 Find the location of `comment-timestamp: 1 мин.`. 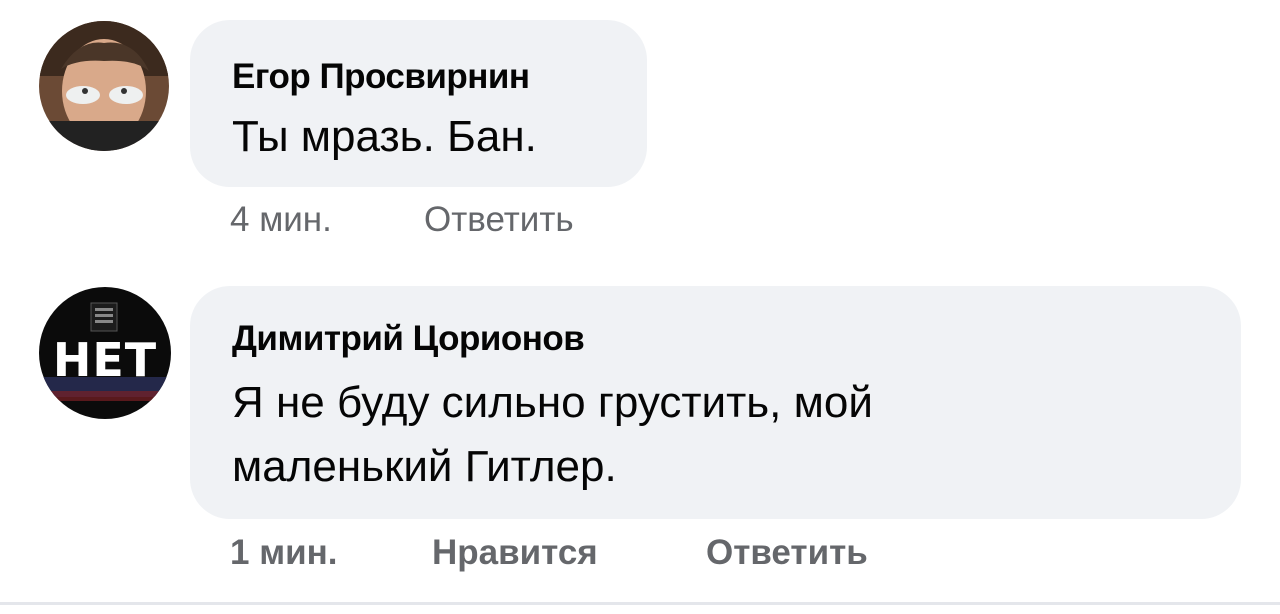

comment-timestamp: 1 мин. is located at coordinates (283, 553).